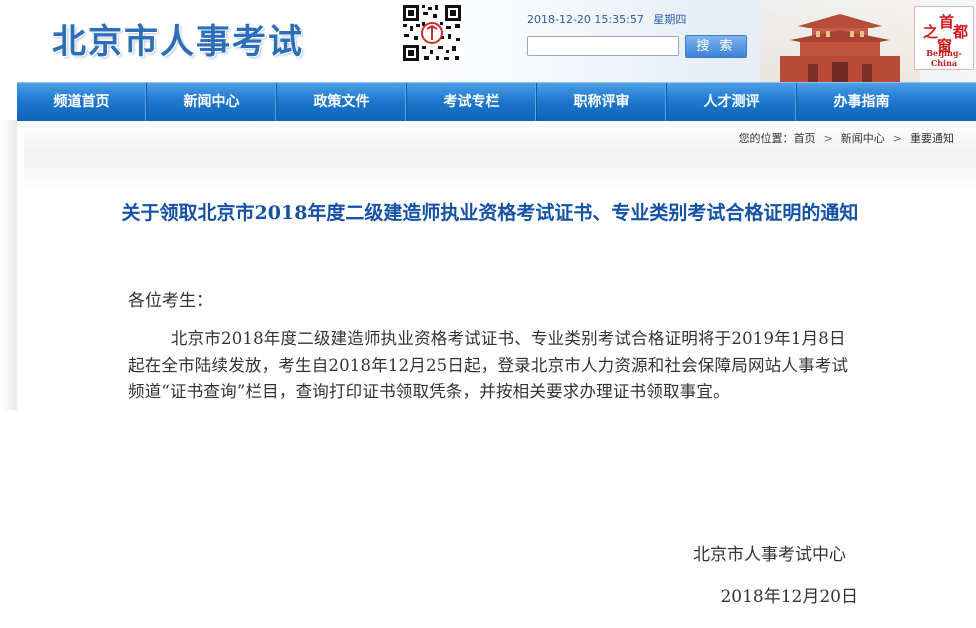  Describe the element at coordinates (947, 22) in the screenshot. I see `logo-char-1: 首` at that location.